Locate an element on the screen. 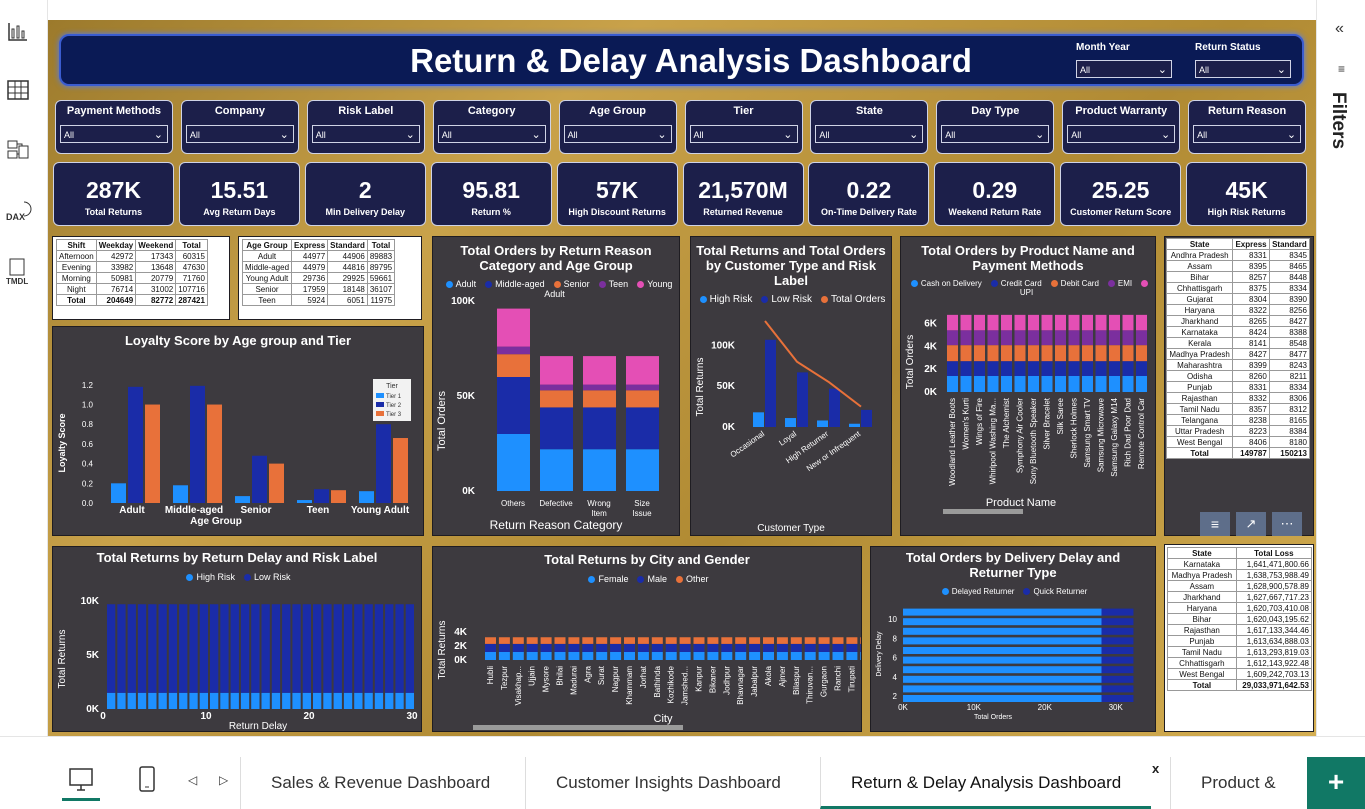 Image resolution: width=1365 pixels, height=809 pixels. legend-item: Other is located at coordinates (691, 579).